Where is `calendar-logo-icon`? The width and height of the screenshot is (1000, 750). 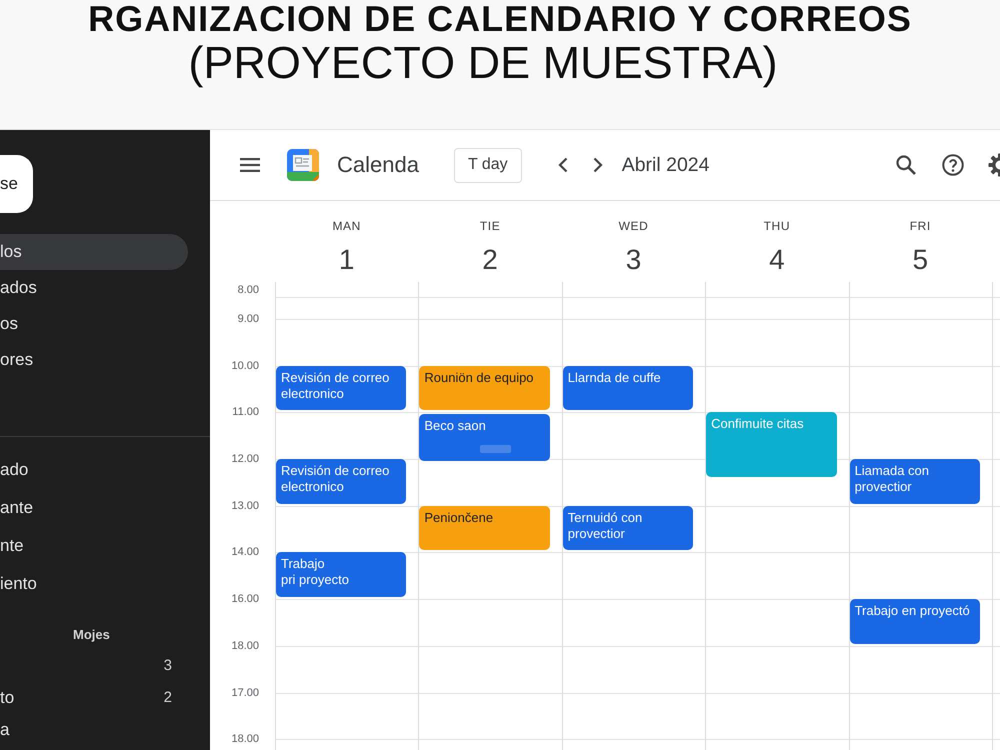 calendar-logo-icon is located at coordinates (303, 165).